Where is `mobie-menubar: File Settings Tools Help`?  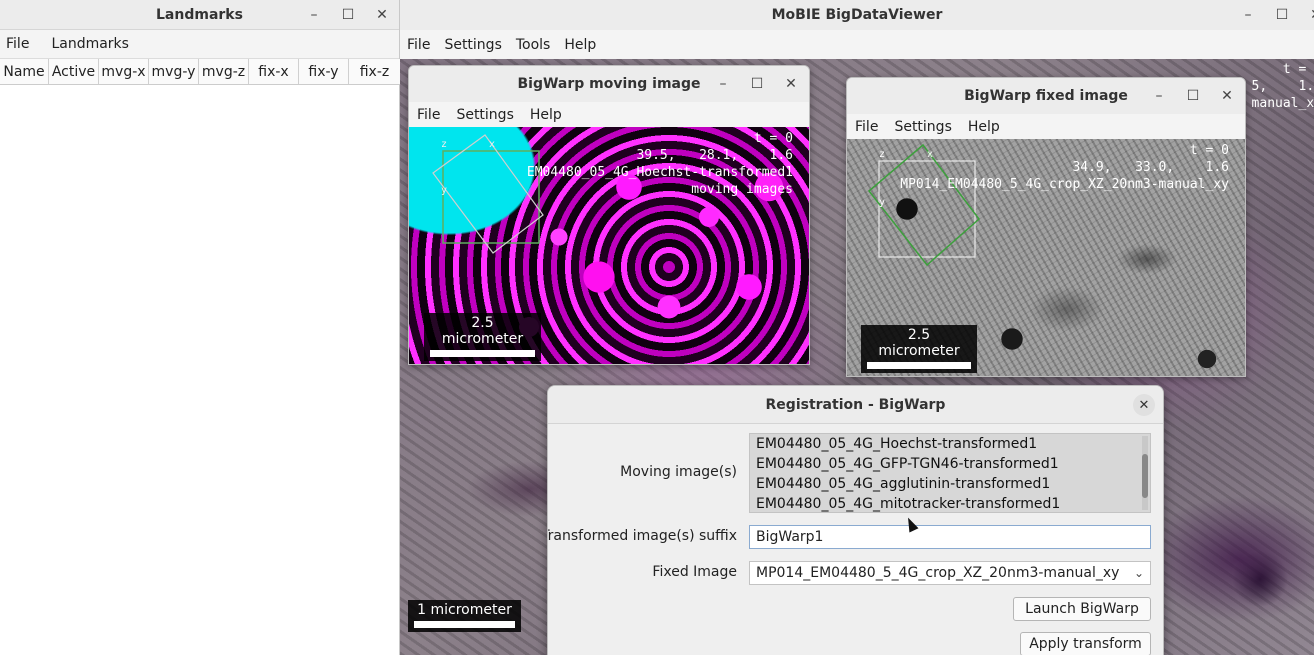 mobie-menubar: File Settings Tools Help is located at coordinates (857, 44).